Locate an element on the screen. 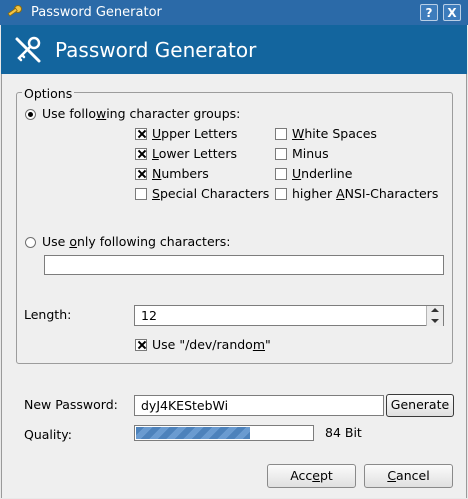 This screenshot has height=499, width=468. checkbox-dev-random is located at coordinates (141, 345).